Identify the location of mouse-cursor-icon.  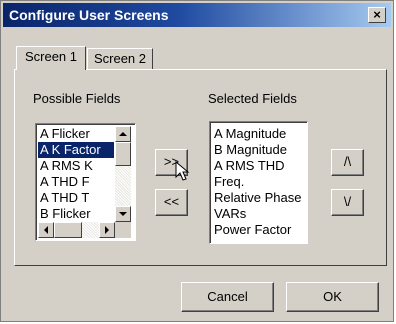
(182, 171).